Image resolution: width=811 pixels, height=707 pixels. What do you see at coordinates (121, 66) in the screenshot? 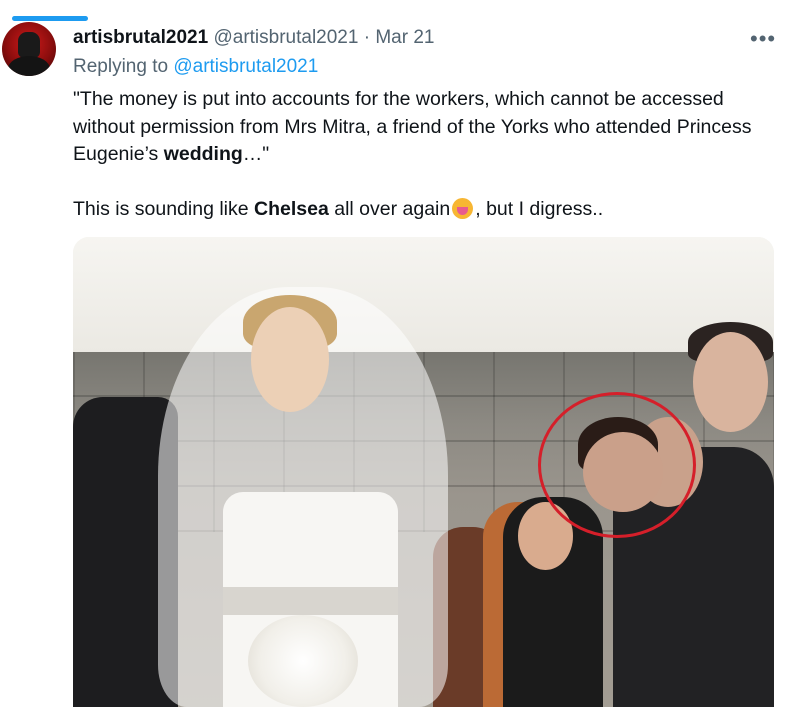
I see `replying-prefix: Replying to` at bounding box center [121, 66].